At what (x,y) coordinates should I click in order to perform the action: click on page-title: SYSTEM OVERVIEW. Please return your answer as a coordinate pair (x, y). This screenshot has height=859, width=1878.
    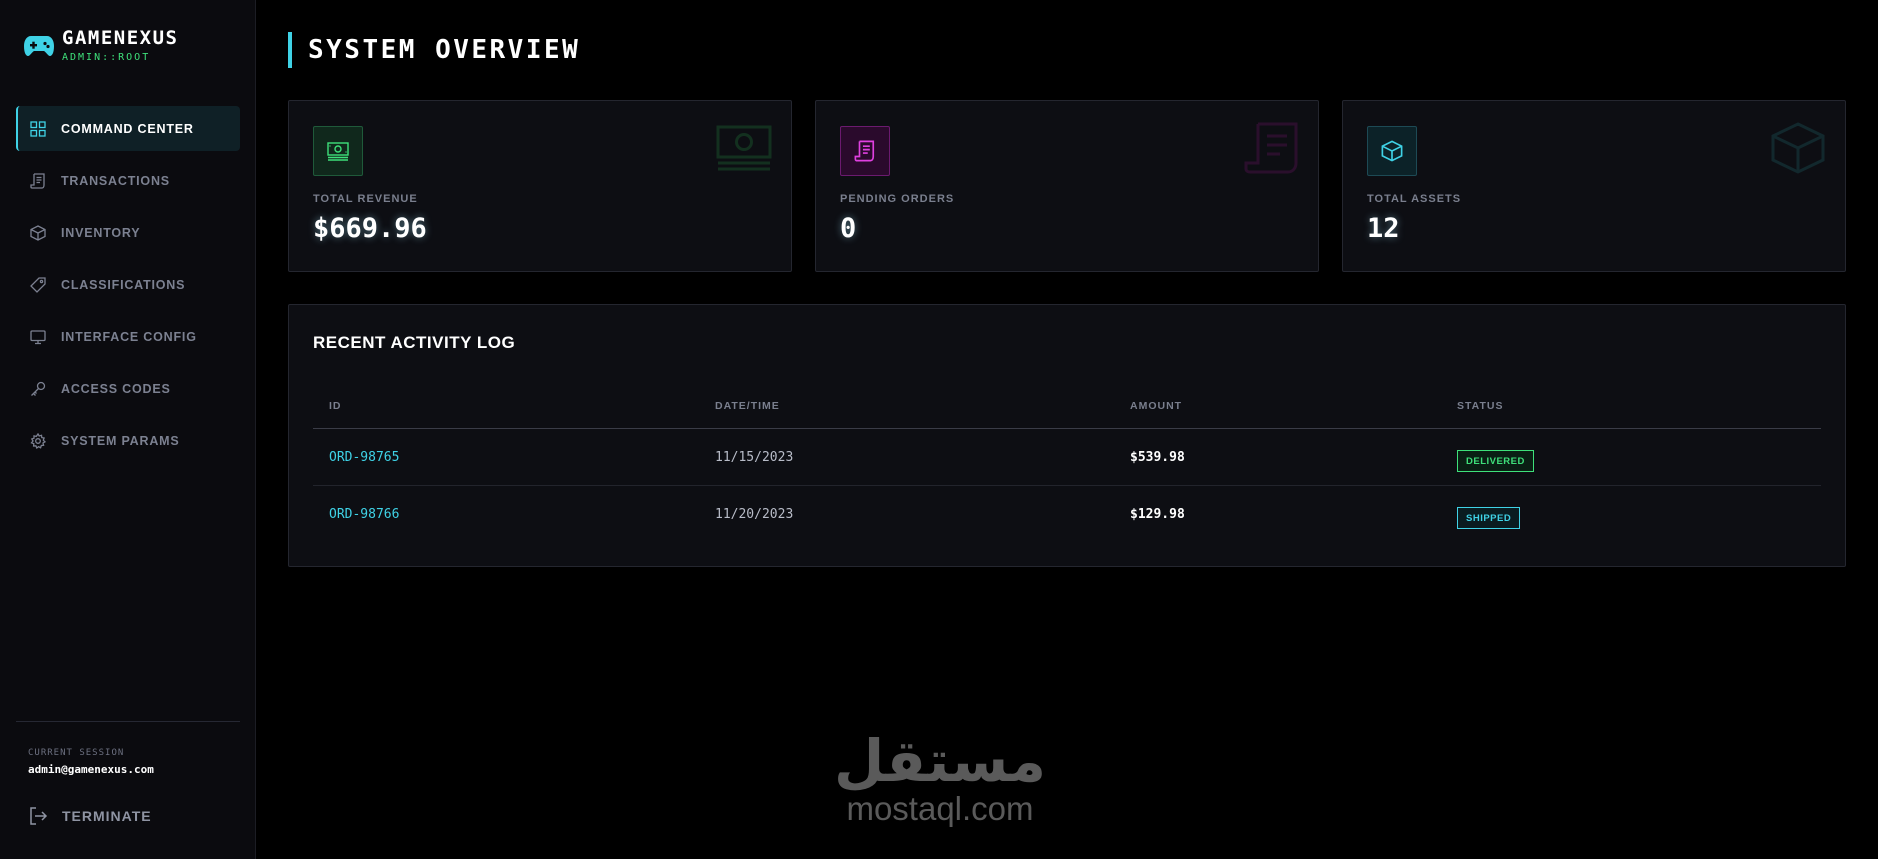
    Looking at the image, I should click on (444, 50).